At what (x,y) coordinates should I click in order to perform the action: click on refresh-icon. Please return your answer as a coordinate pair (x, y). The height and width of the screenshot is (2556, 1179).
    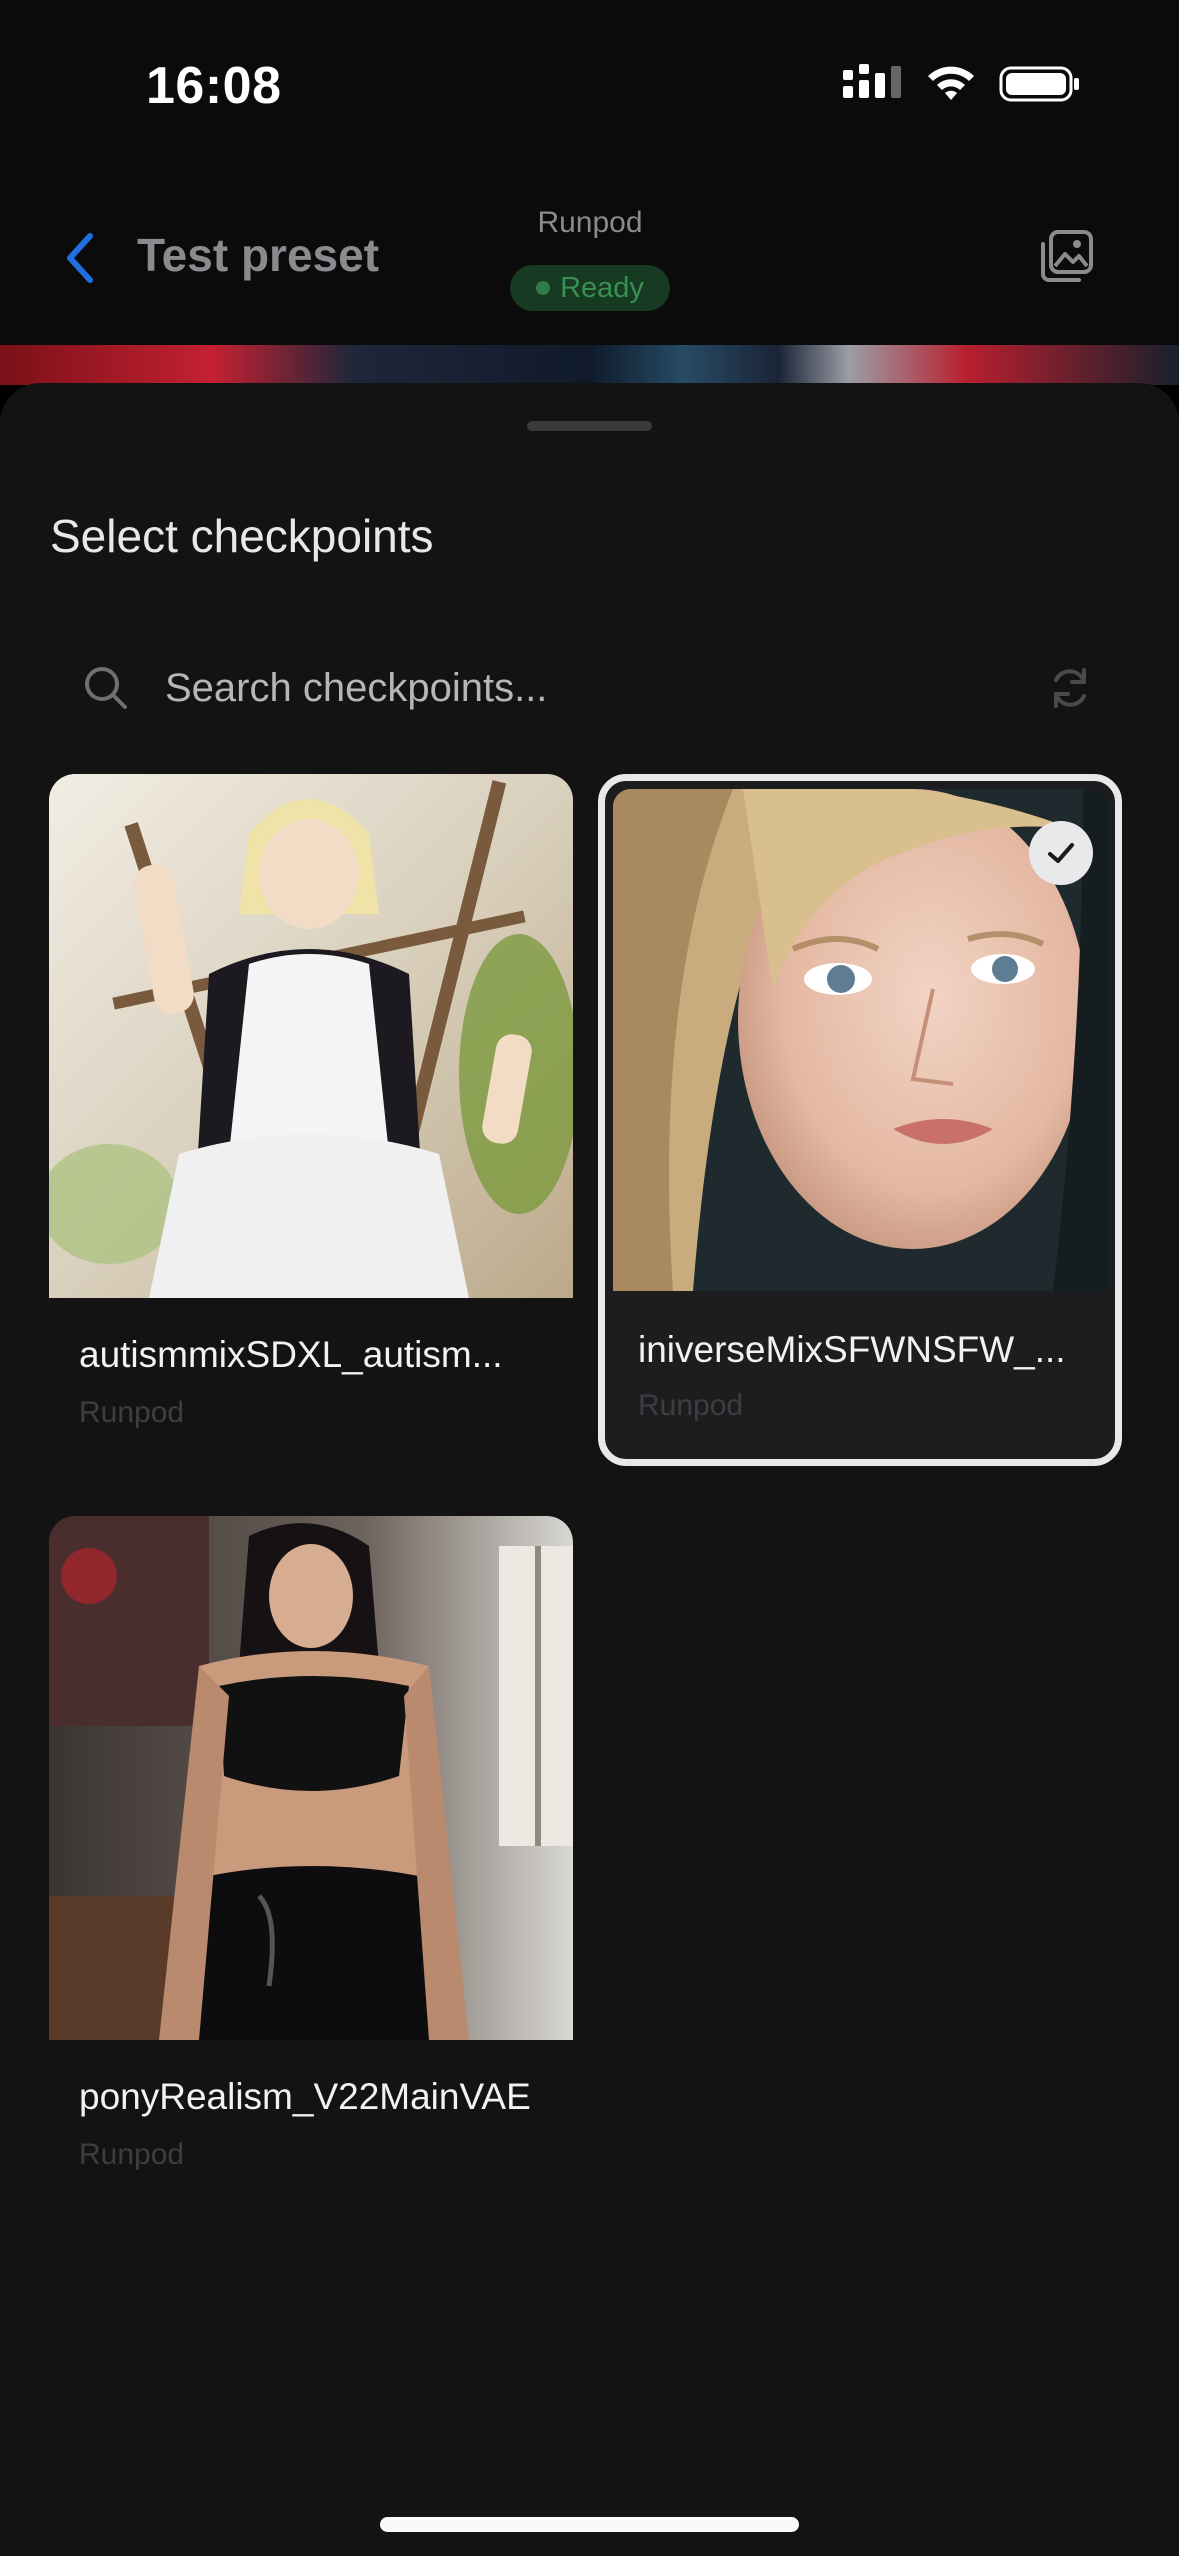
    Looking at the image, I should click on (1070, 688).